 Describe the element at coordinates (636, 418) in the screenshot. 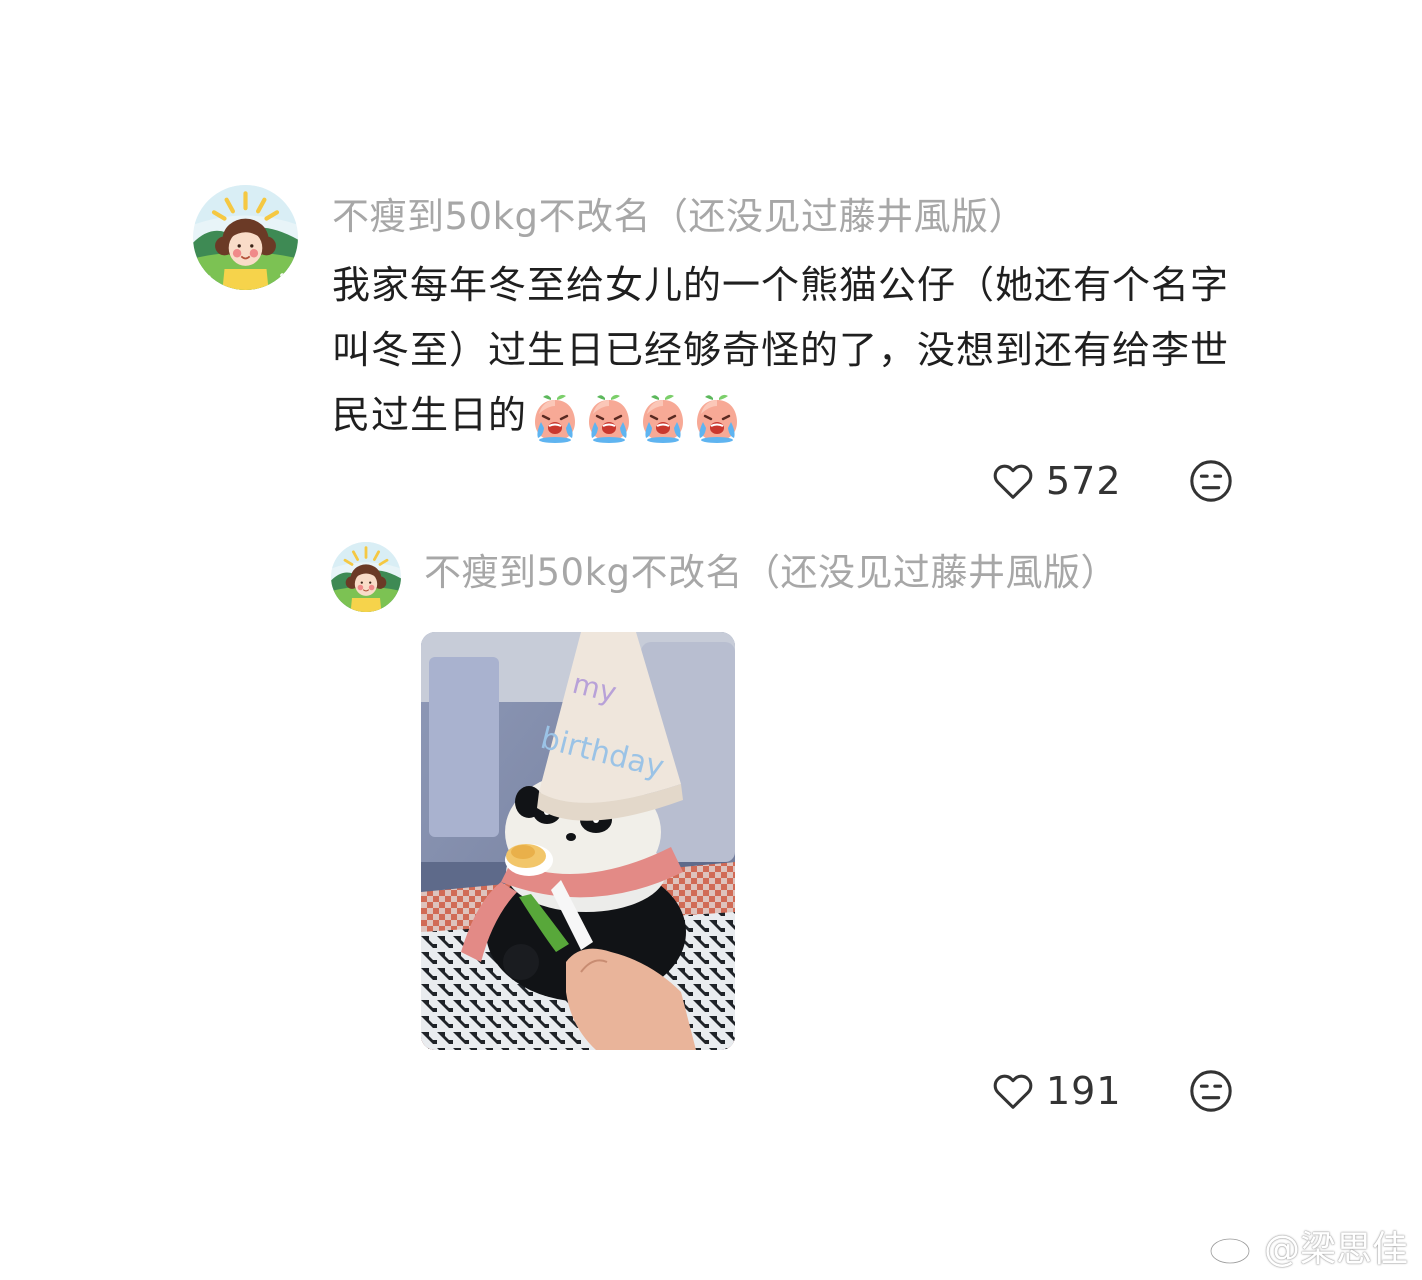

I see `emoji-row` at that location.